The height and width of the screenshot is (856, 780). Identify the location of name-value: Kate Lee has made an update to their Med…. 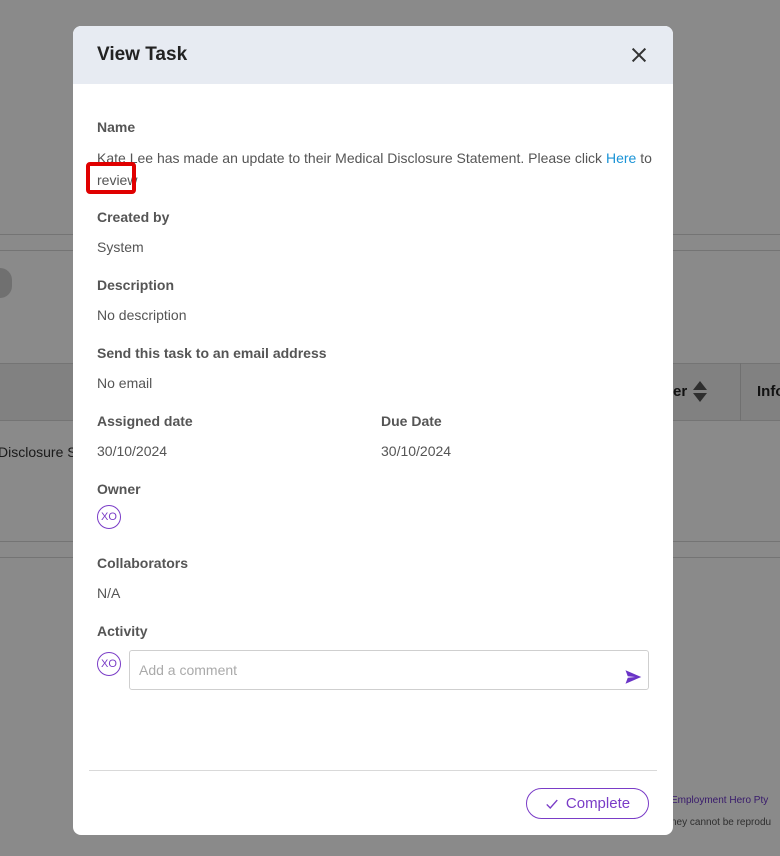
(375, 169).